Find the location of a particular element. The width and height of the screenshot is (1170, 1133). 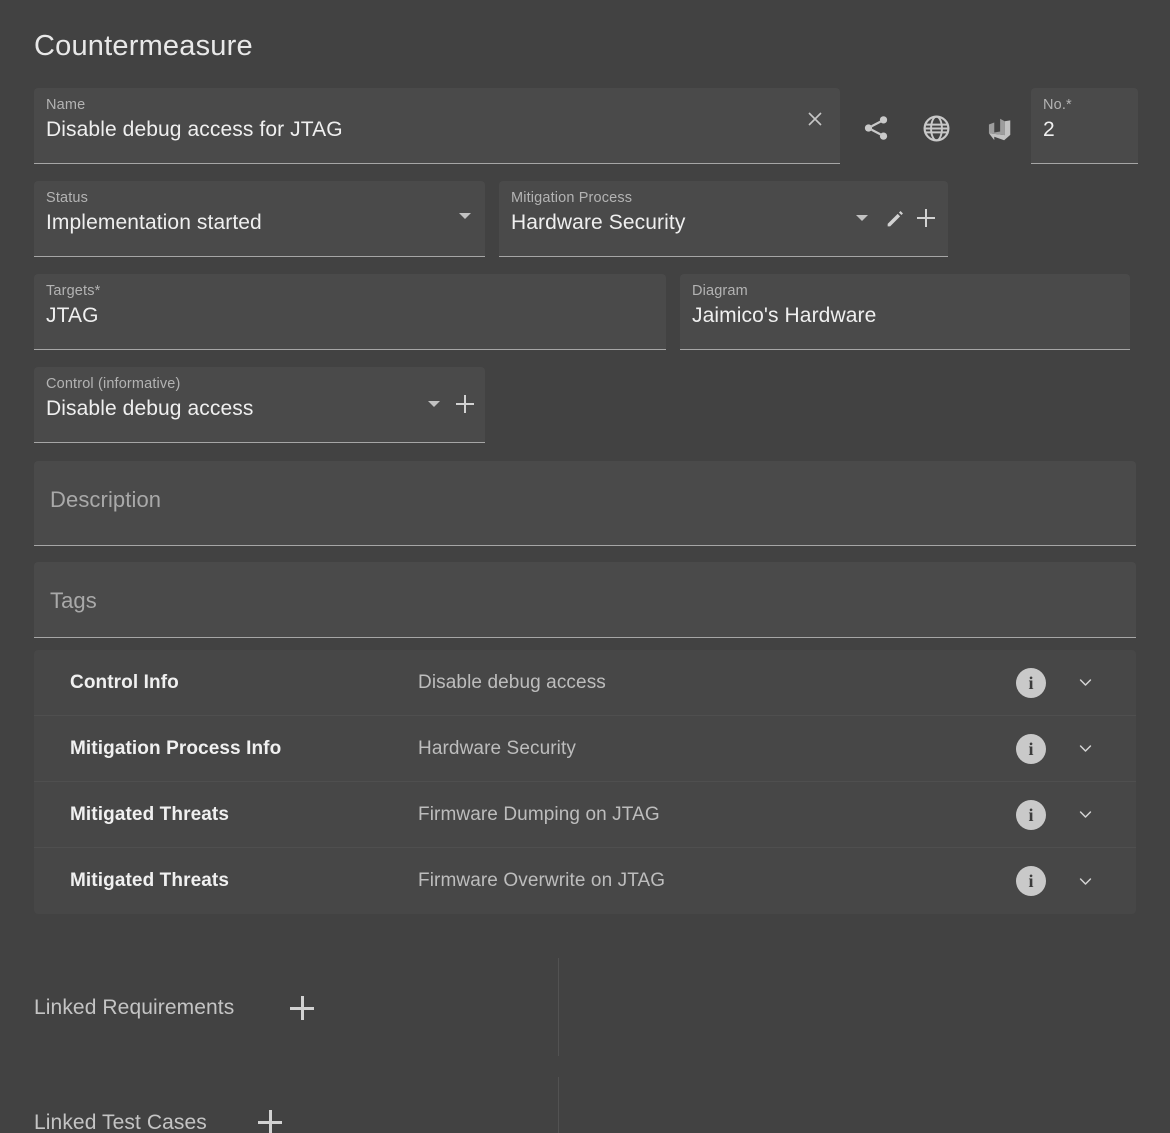

diagram-field: Diagram Jaimico's Hardware is located at coordinates (905, 312).